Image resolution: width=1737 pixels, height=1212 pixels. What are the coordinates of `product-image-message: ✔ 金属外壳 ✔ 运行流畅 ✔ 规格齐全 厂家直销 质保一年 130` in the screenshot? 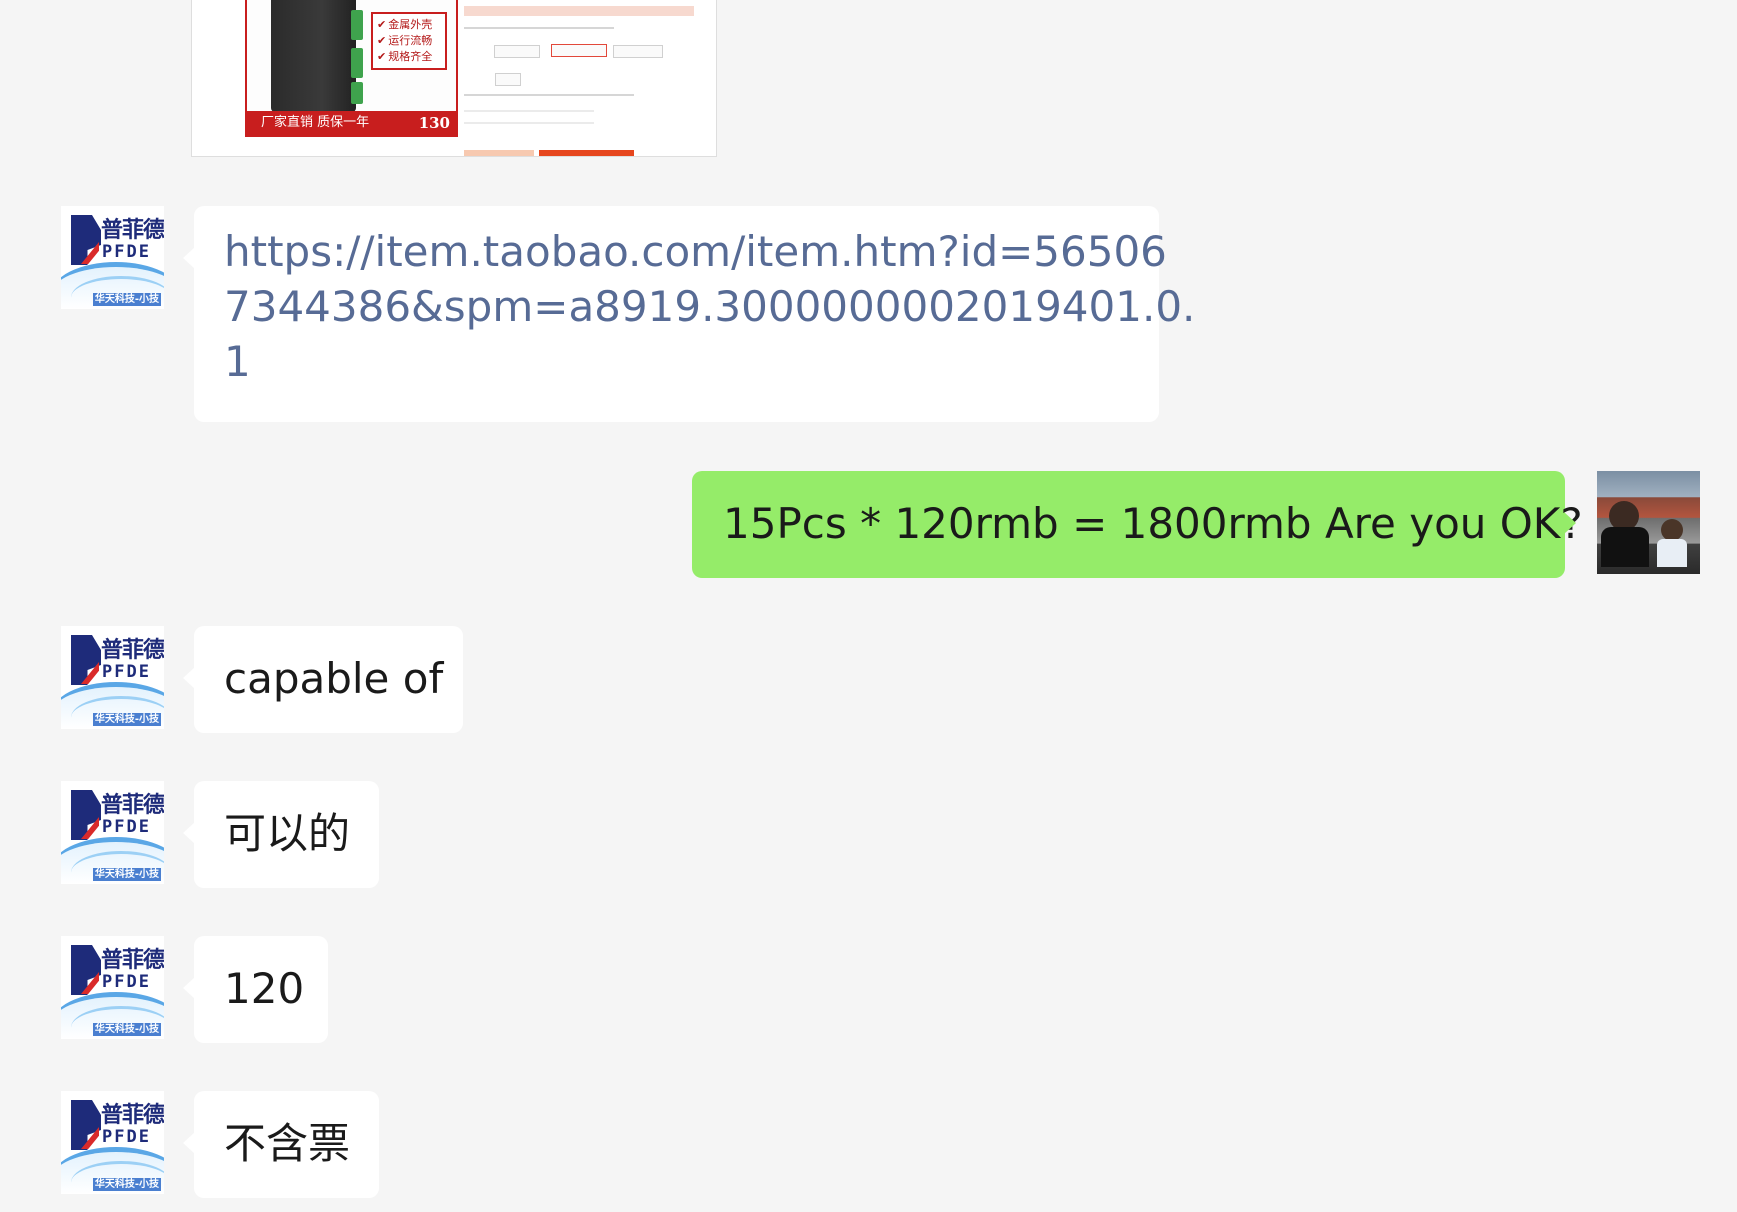 It's located at (454, 78).